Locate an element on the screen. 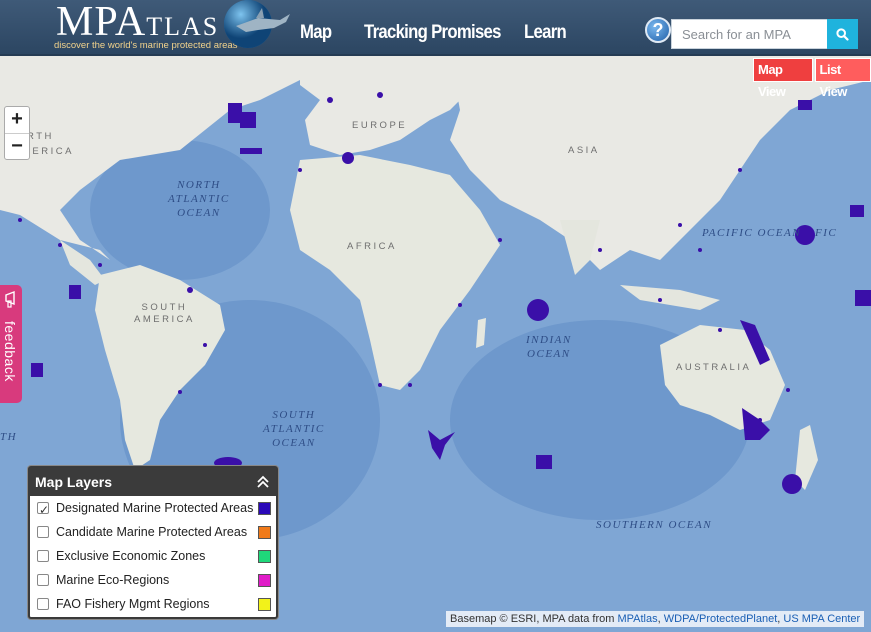 The image size is (871, 632). map-view-button: Map View is located at coordinates (783, 78).